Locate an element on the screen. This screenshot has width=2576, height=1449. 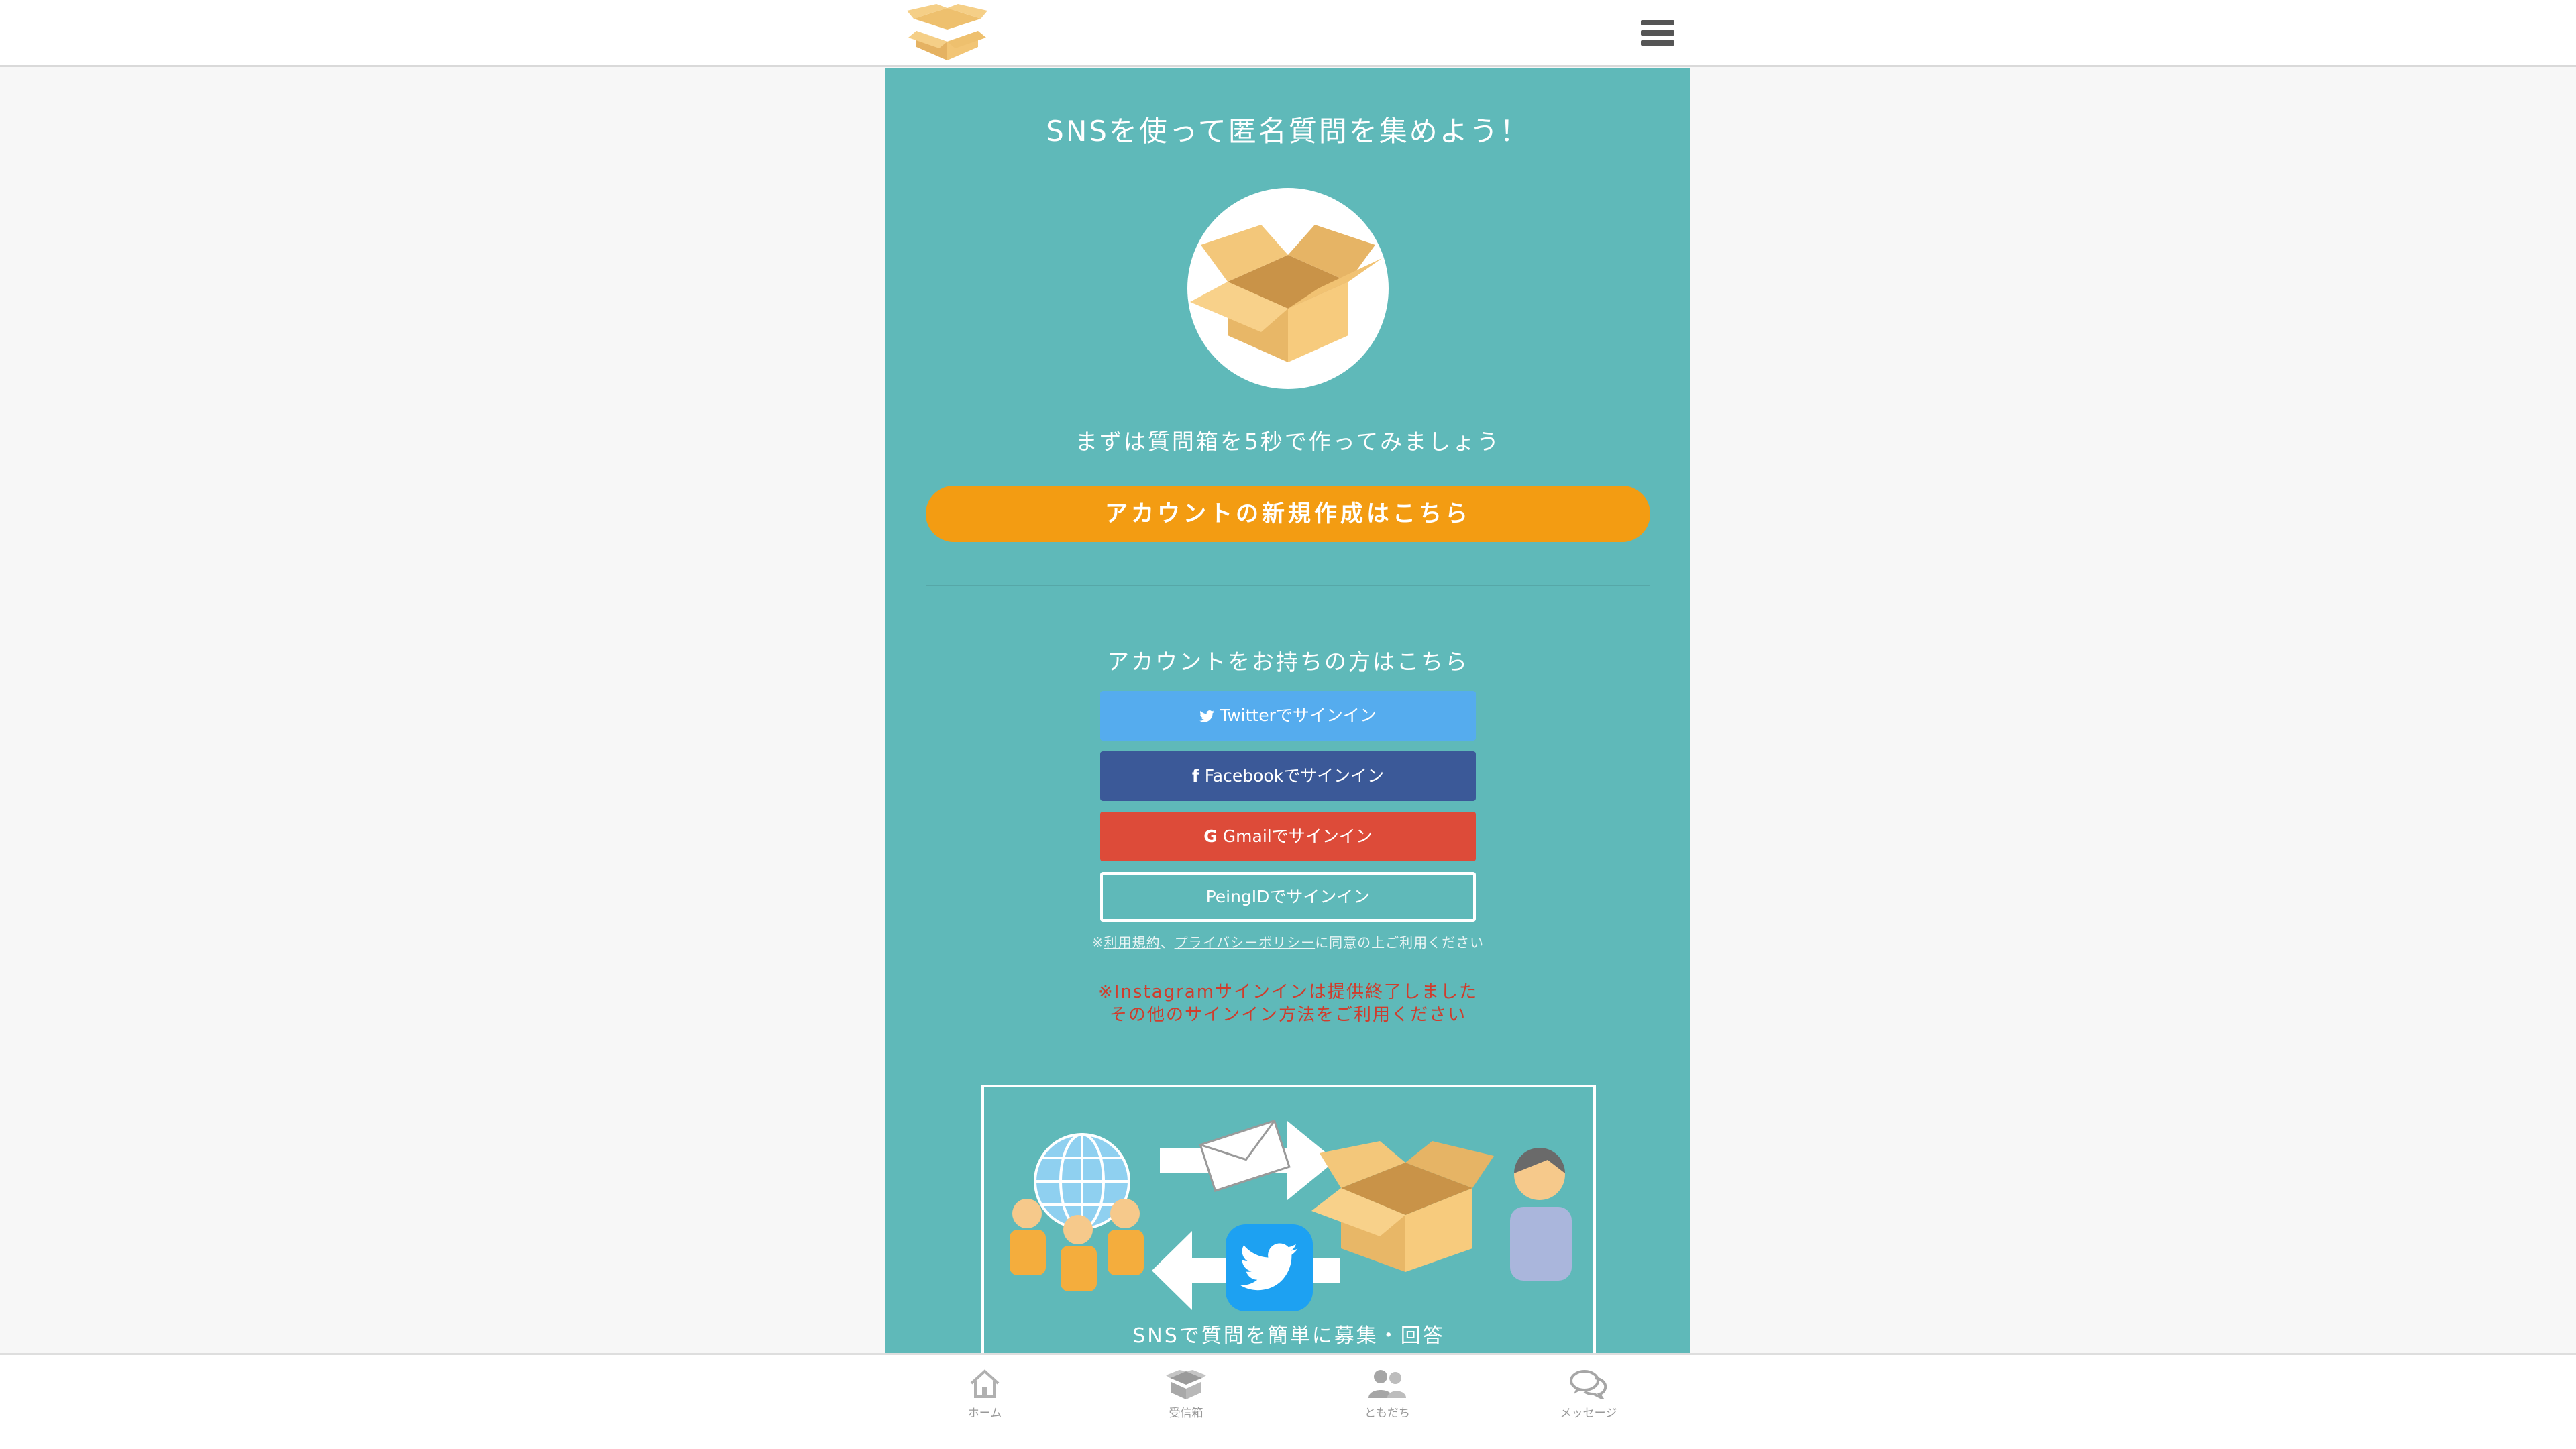
home-icon is located at coordinates (985, 1383).